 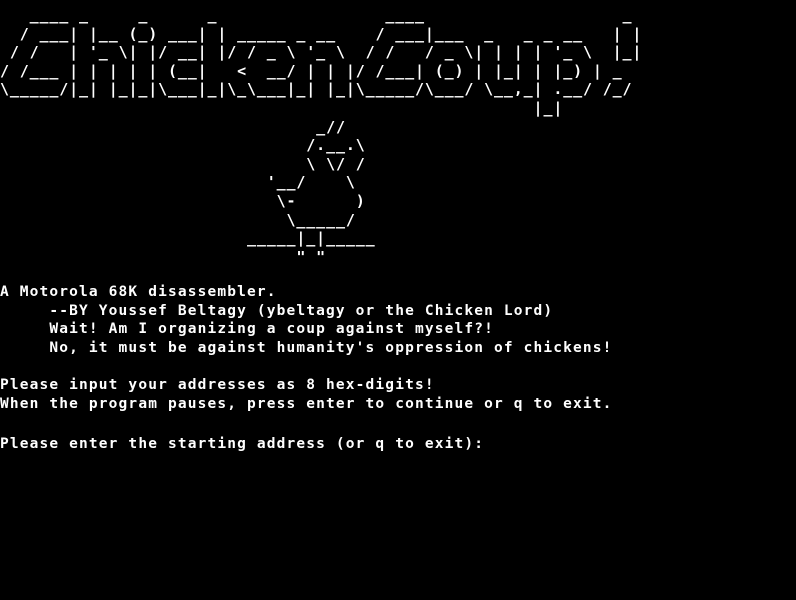 What do you see at coordinates (188, 238) in the screenshot?
I see `chicken-art-line: _____|_|_____` at bounding box center [188, 238].